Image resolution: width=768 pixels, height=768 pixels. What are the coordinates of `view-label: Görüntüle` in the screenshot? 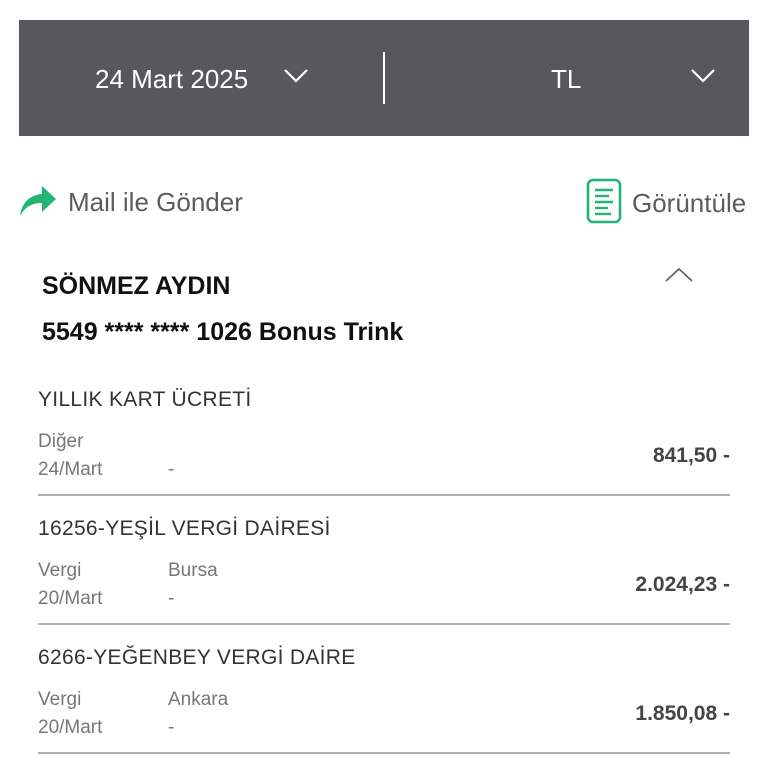 It's located at (689, 203).